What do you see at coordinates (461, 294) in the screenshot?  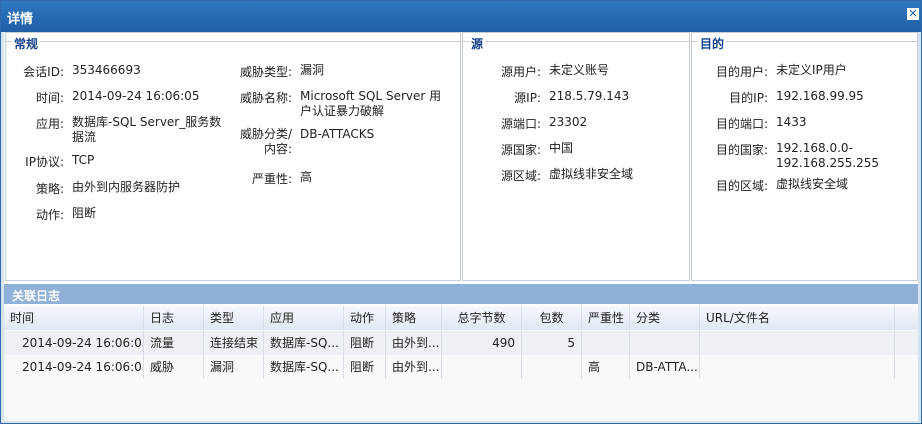 I see `related-logs-header: 关联日志` at bounding box center [461, 294].